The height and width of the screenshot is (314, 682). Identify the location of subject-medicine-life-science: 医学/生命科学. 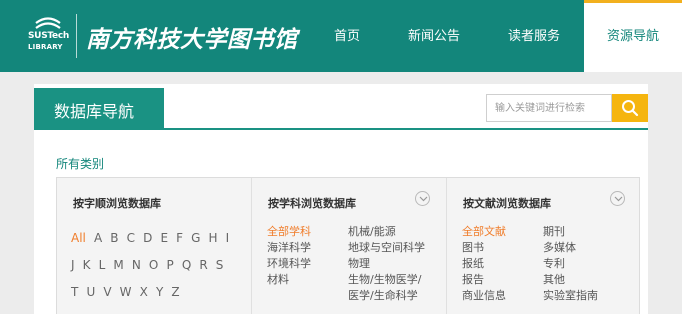
(383, 295).